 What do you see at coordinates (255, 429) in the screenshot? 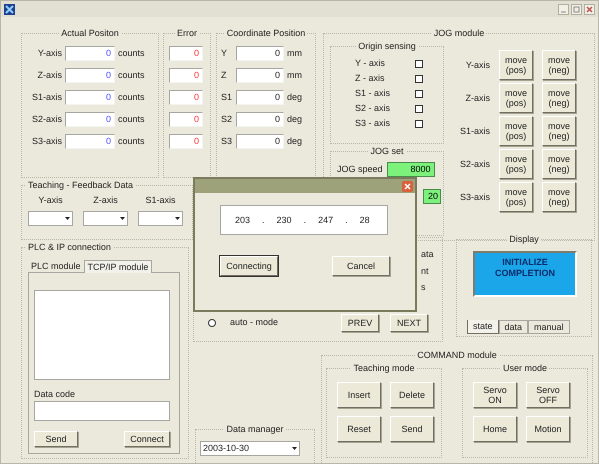
I see `group-title: Data manager` at bounding box center [255, 429].